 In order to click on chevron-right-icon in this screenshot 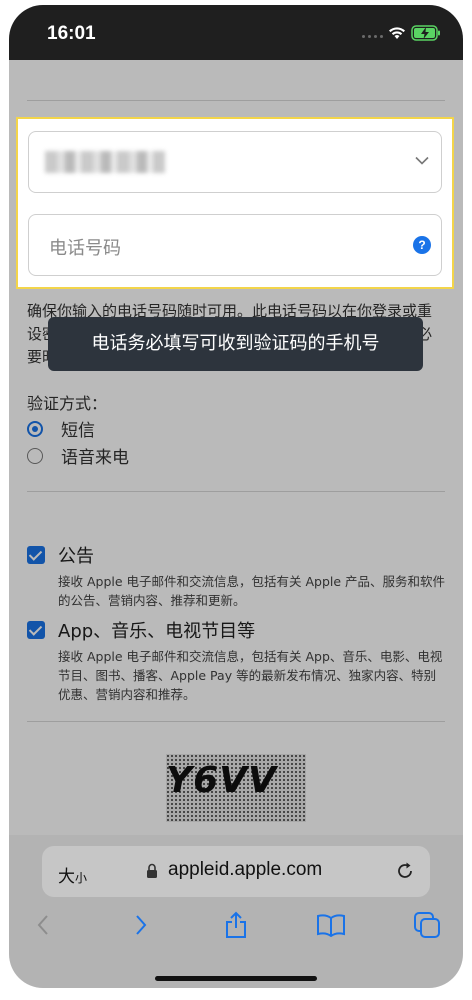, I will do `click(141, 925)`.